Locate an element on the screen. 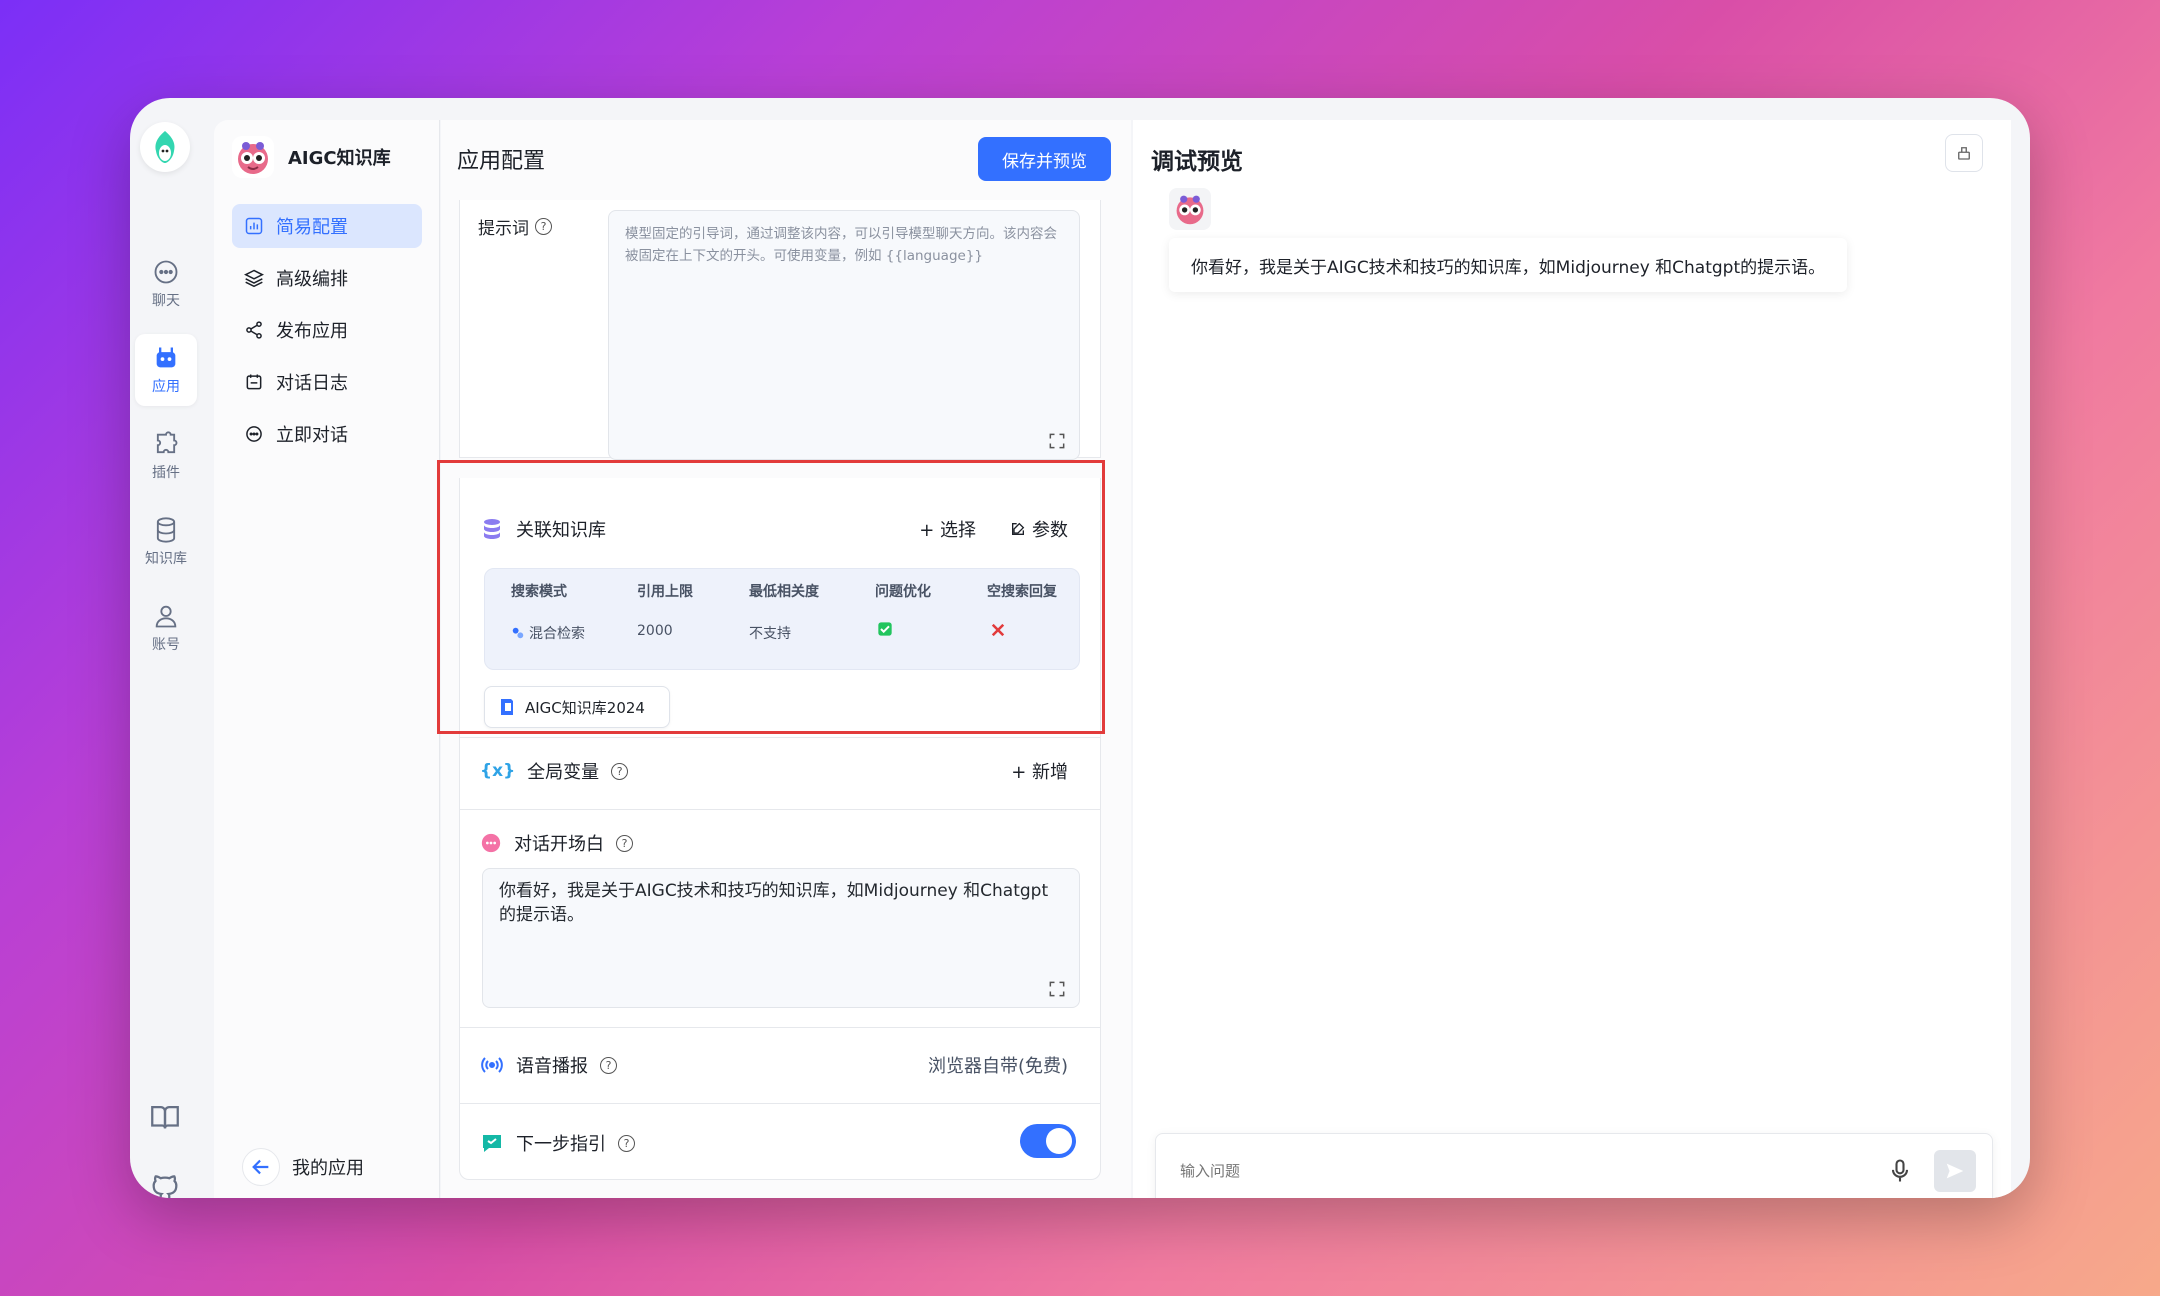 Image resolution: width=2160 pixels, height=1296 pixels. nav-item-label: 对话日志 is located at coordinates (312, 383).